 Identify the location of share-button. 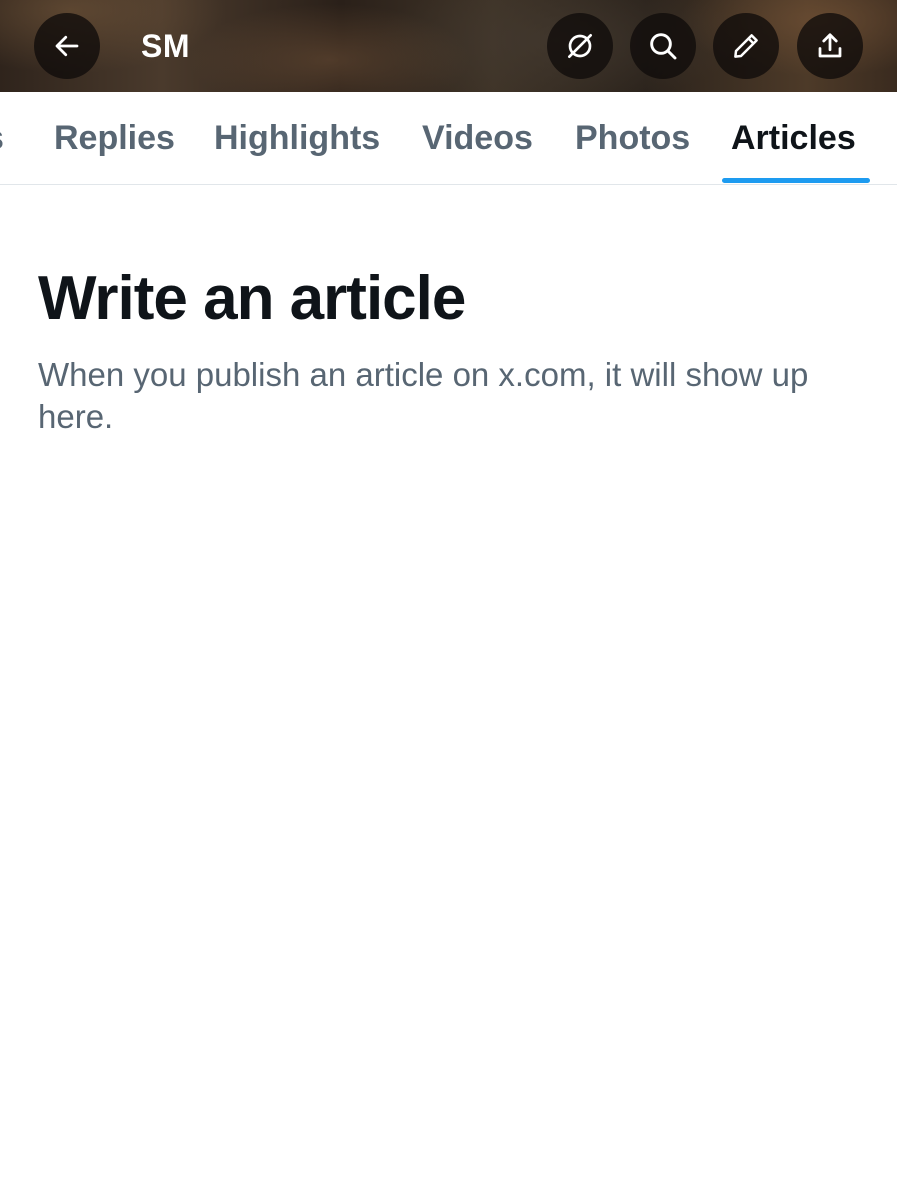
(830, 46).